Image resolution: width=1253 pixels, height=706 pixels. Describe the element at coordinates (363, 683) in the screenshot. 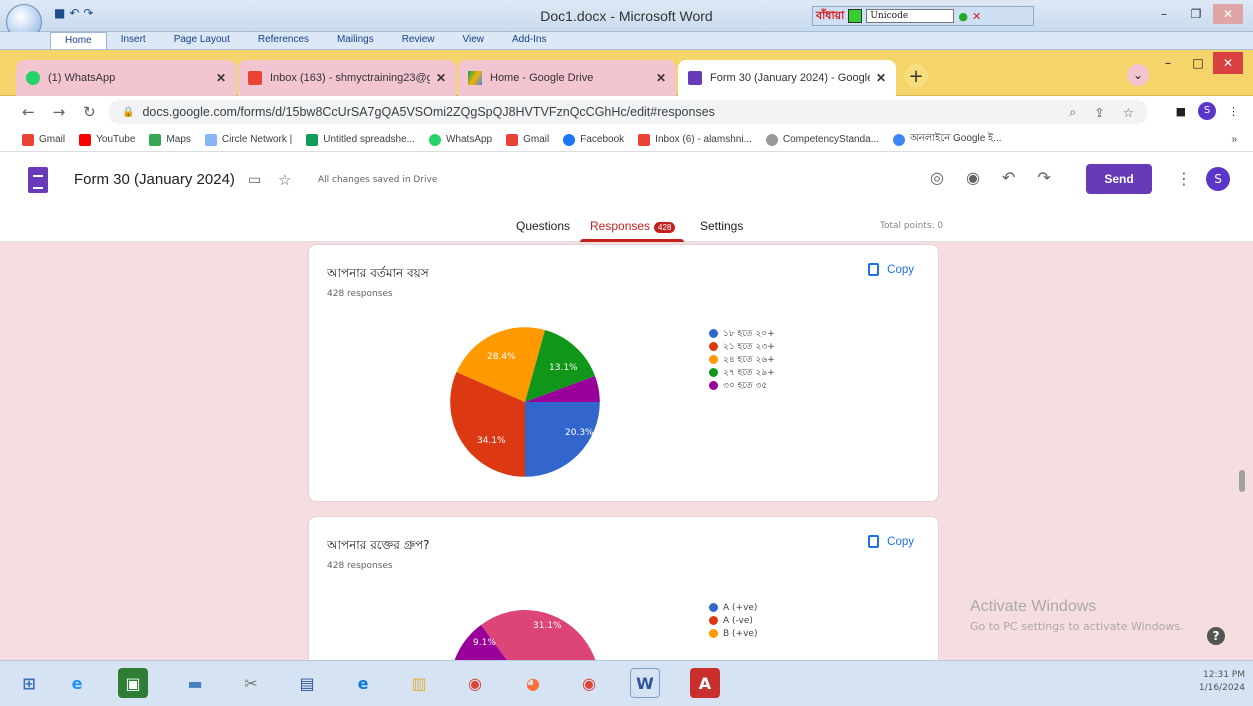

I see `edge-icon: e` at that location.